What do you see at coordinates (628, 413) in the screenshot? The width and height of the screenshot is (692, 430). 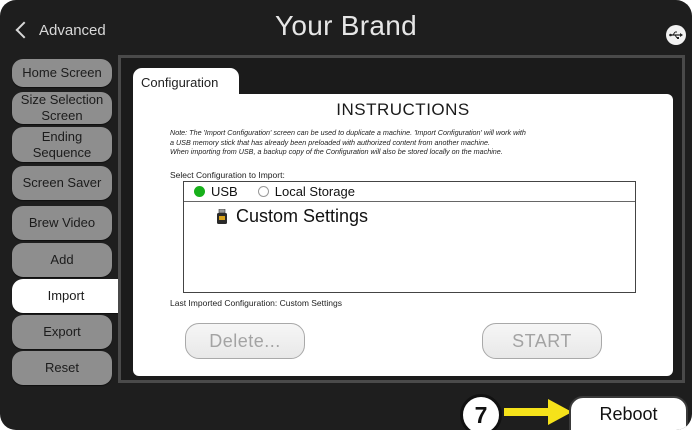 I see `reboot-button: Reboot` at bounding box center [628, 413].